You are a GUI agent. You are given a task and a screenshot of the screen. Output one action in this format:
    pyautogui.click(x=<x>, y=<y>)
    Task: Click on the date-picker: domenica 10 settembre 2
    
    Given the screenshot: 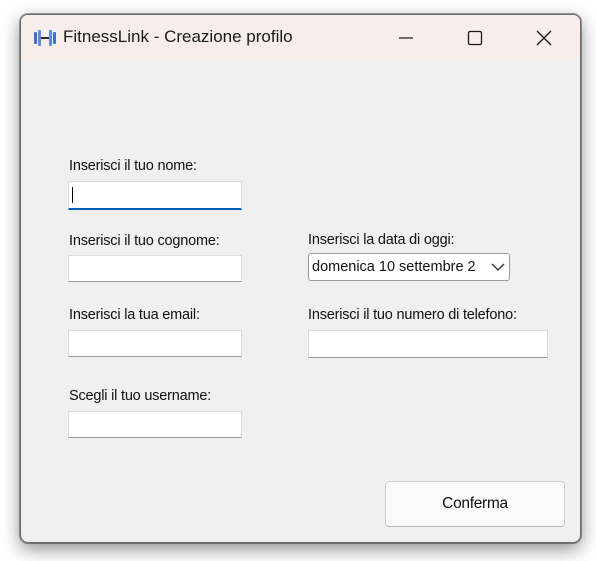 What is the action you would take?
    pyautogui.click(x=409, y=267)
    